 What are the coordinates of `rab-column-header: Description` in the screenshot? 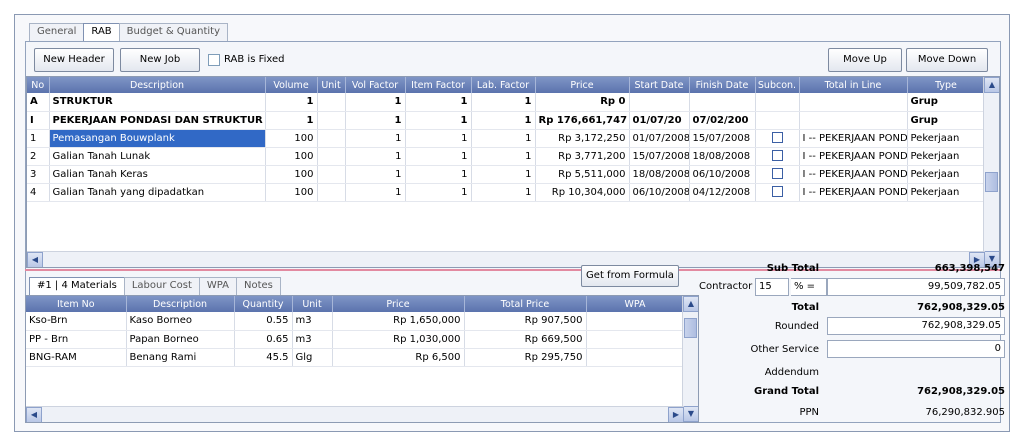 It's located at (157, 85).